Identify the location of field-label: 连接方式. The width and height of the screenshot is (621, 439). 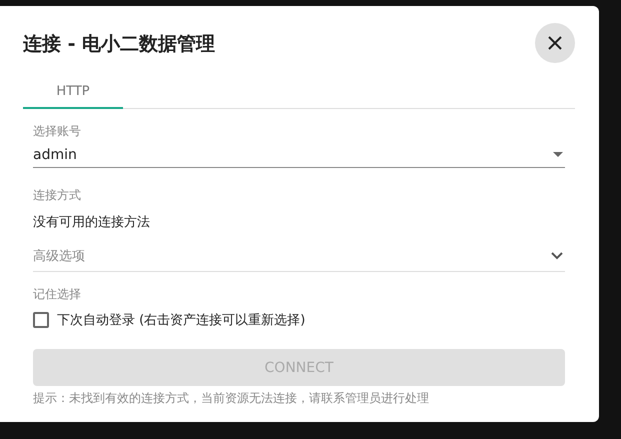
(57, 195).